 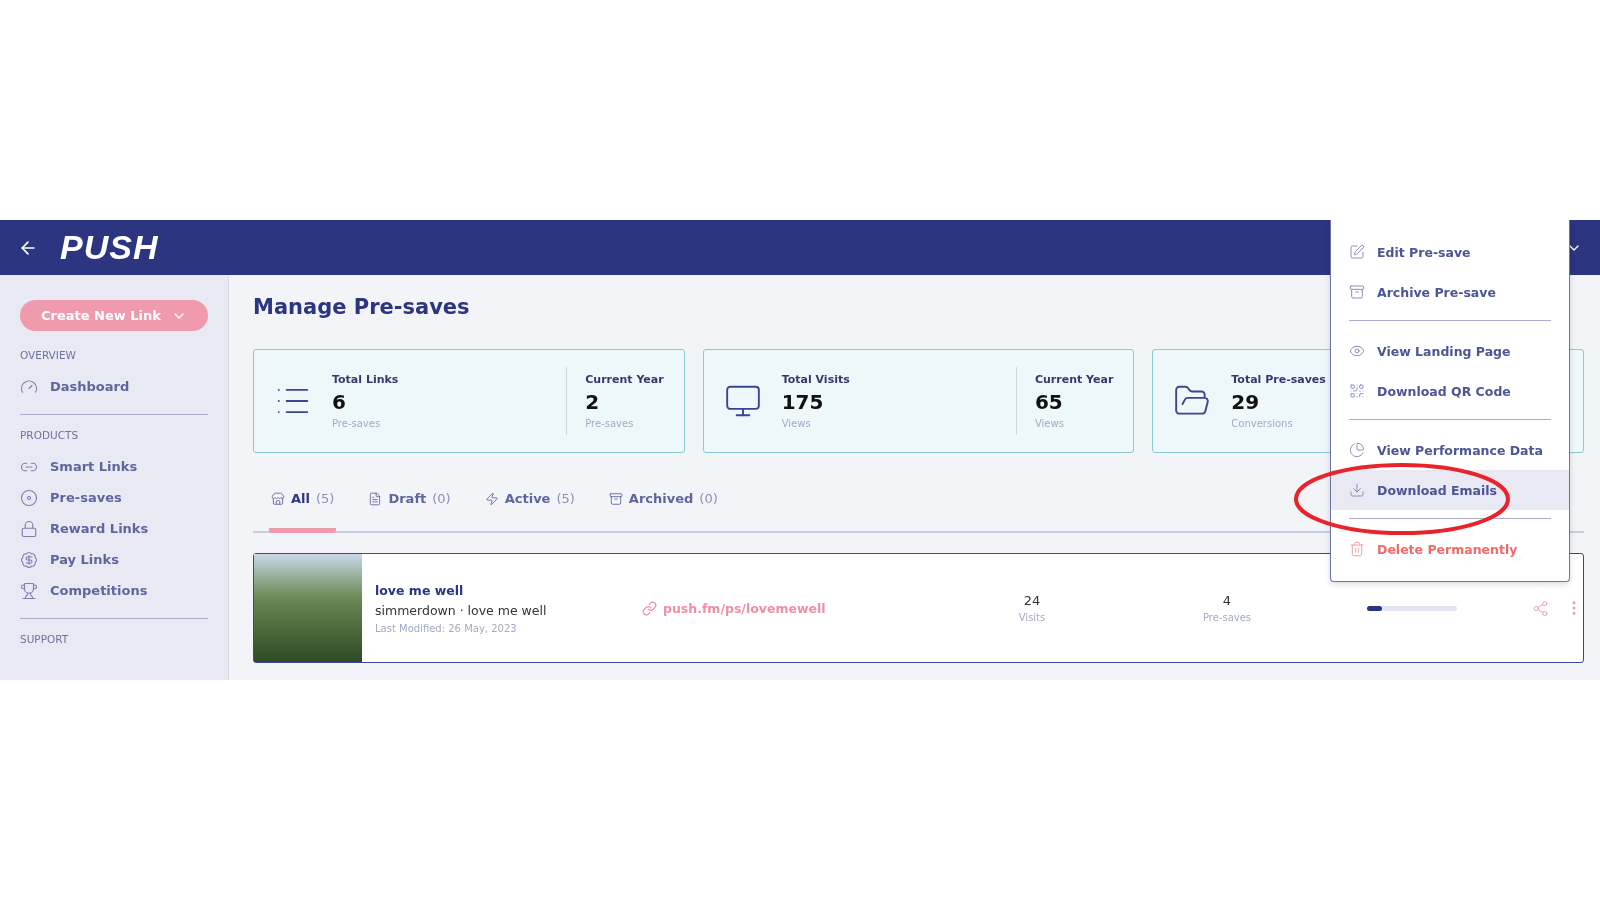 What do you see at coordinates (109, 247) in the screenshot?
I see `logo: PUSH` at bounding box center [109, 247].